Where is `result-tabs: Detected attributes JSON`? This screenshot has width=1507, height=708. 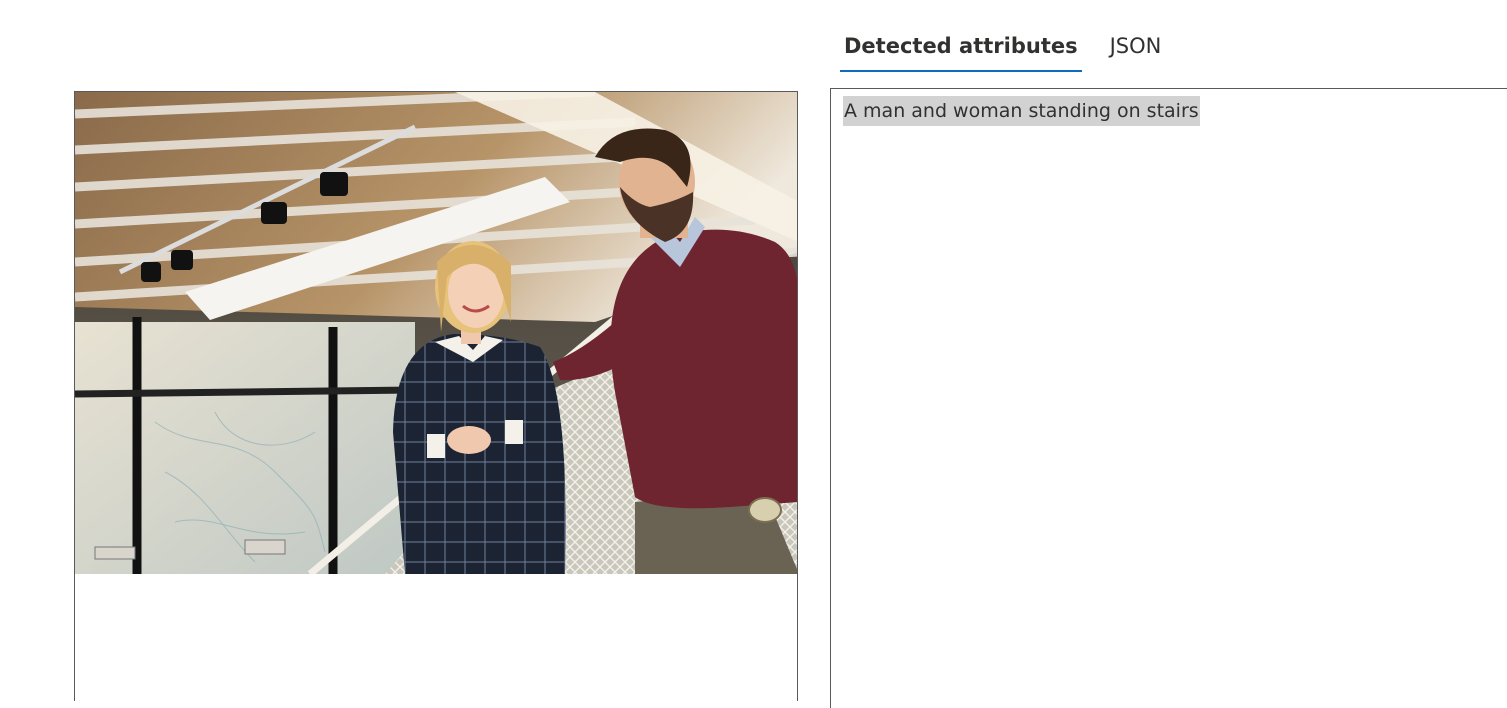
result-tabs: Detected attributes JSON is located at coordinates (1014, 51).